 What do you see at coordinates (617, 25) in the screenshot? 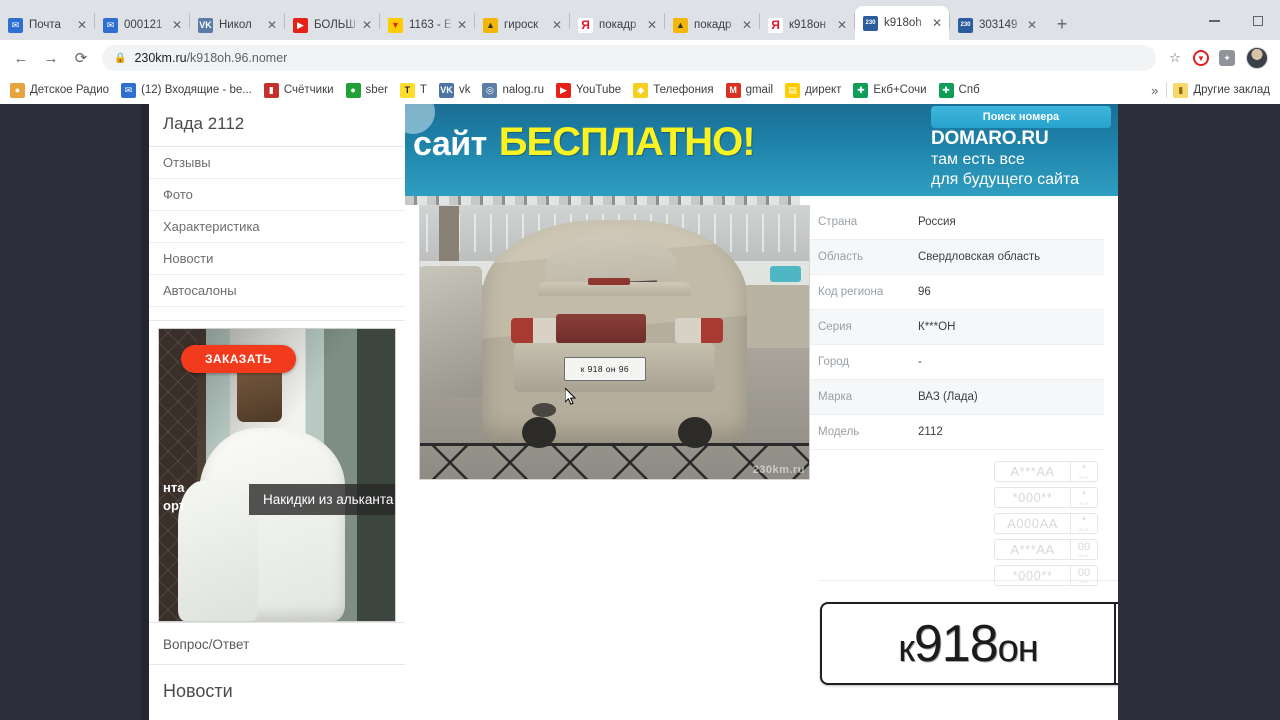
I see `tab-покадр: Япокадр ✕` at bounding box center [617, 25].